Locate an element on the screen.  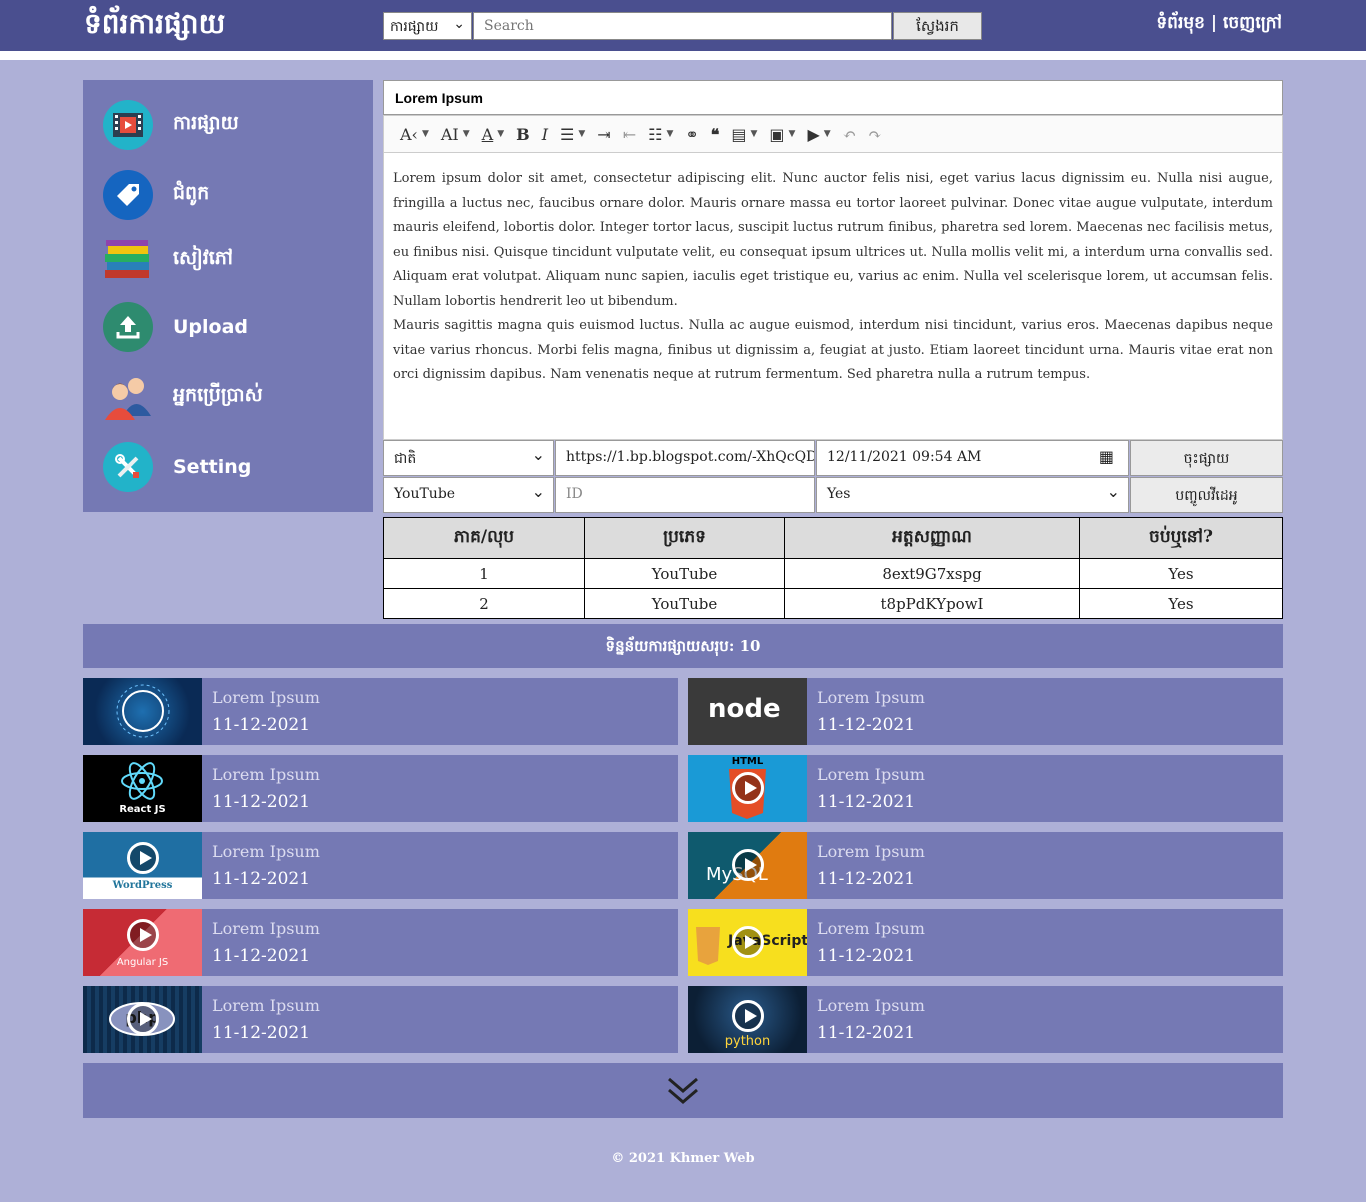
thumbnail-text: node is located at coordinates (744, 709).